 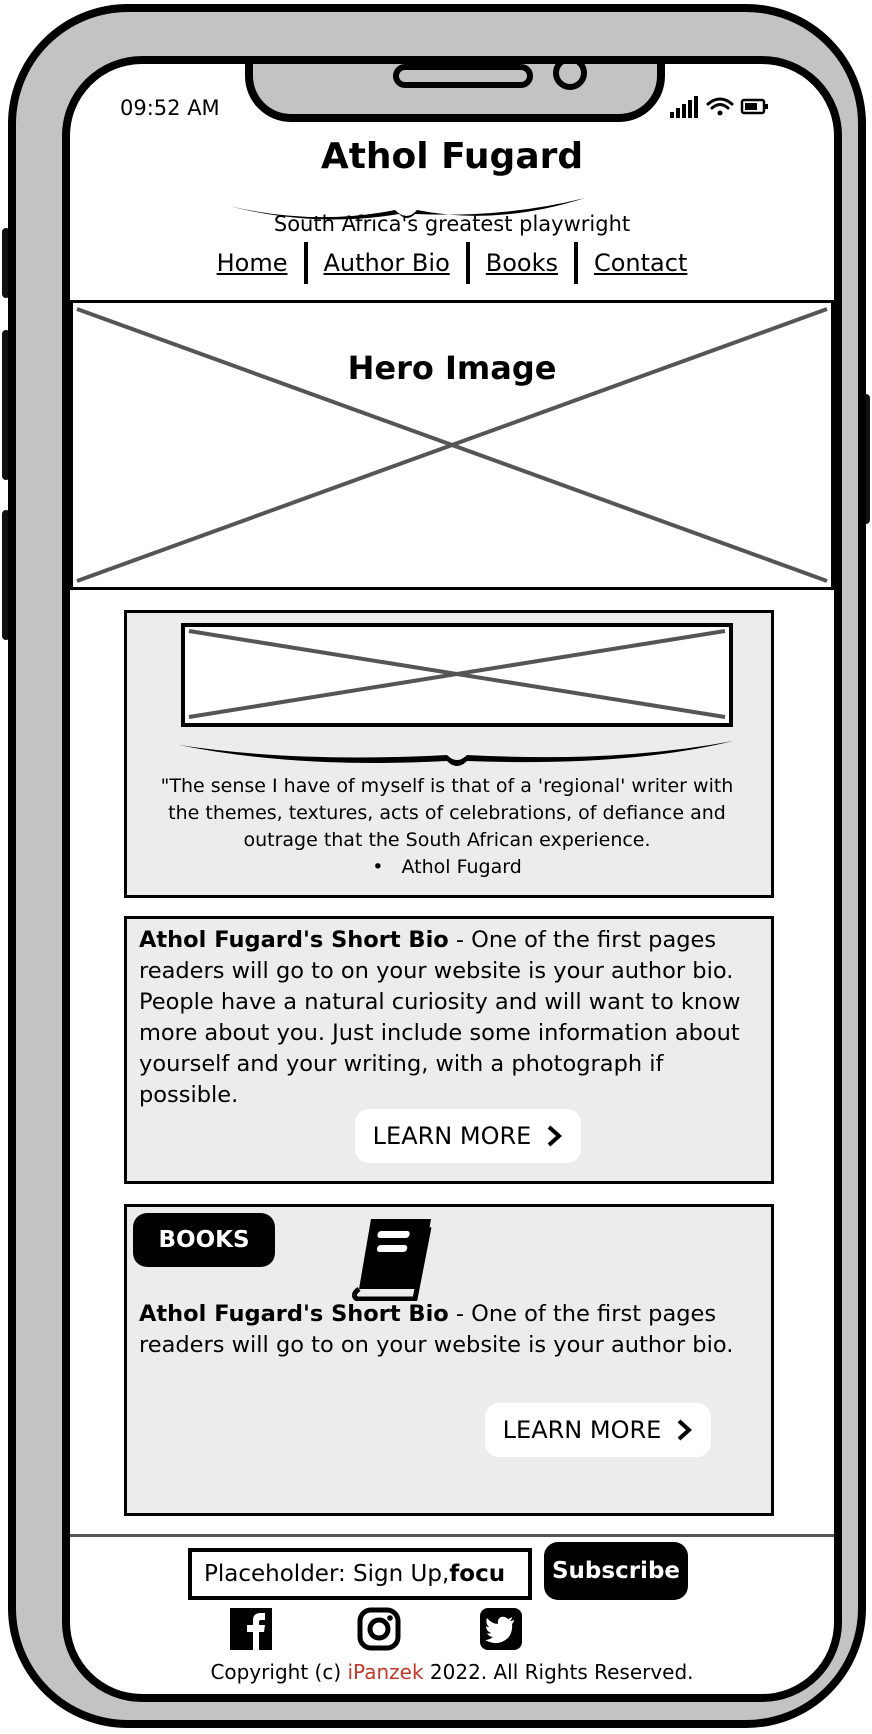 I want to click on camera-icon, so click(x=570, y=77).